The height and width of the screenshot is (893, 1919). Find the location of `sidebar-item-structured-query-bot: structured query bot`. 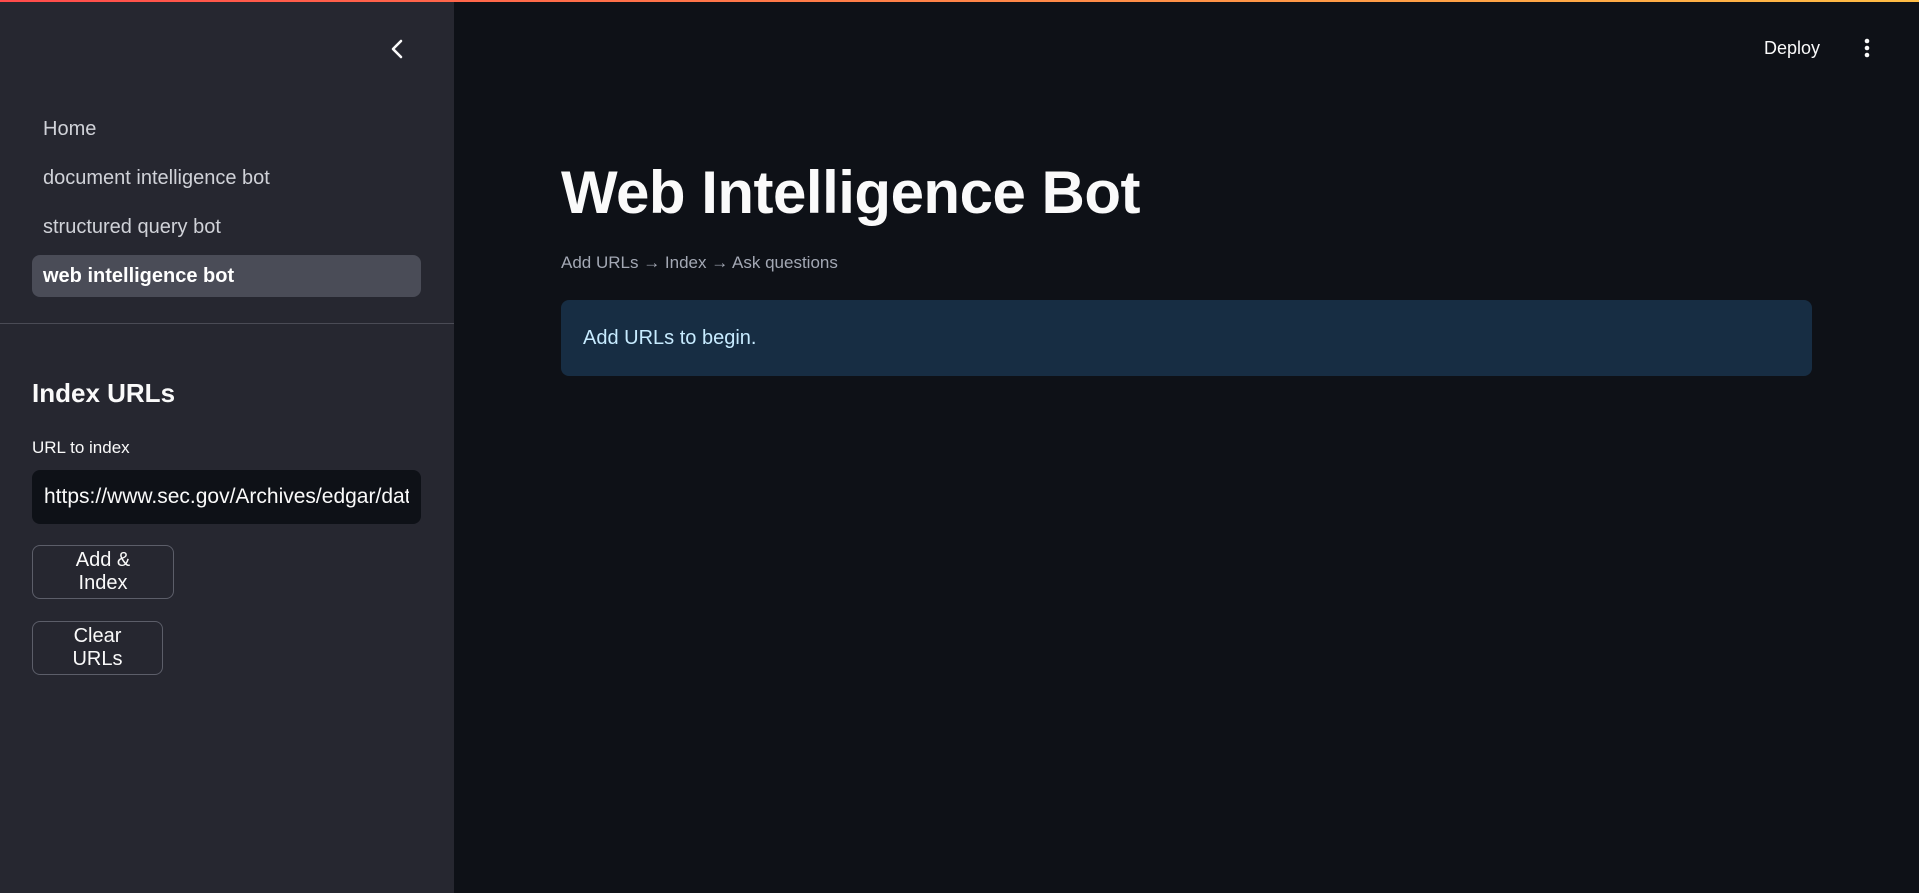

sidebar-item-structured-query-bot: structured query bot is located at coordinates (226, 227).